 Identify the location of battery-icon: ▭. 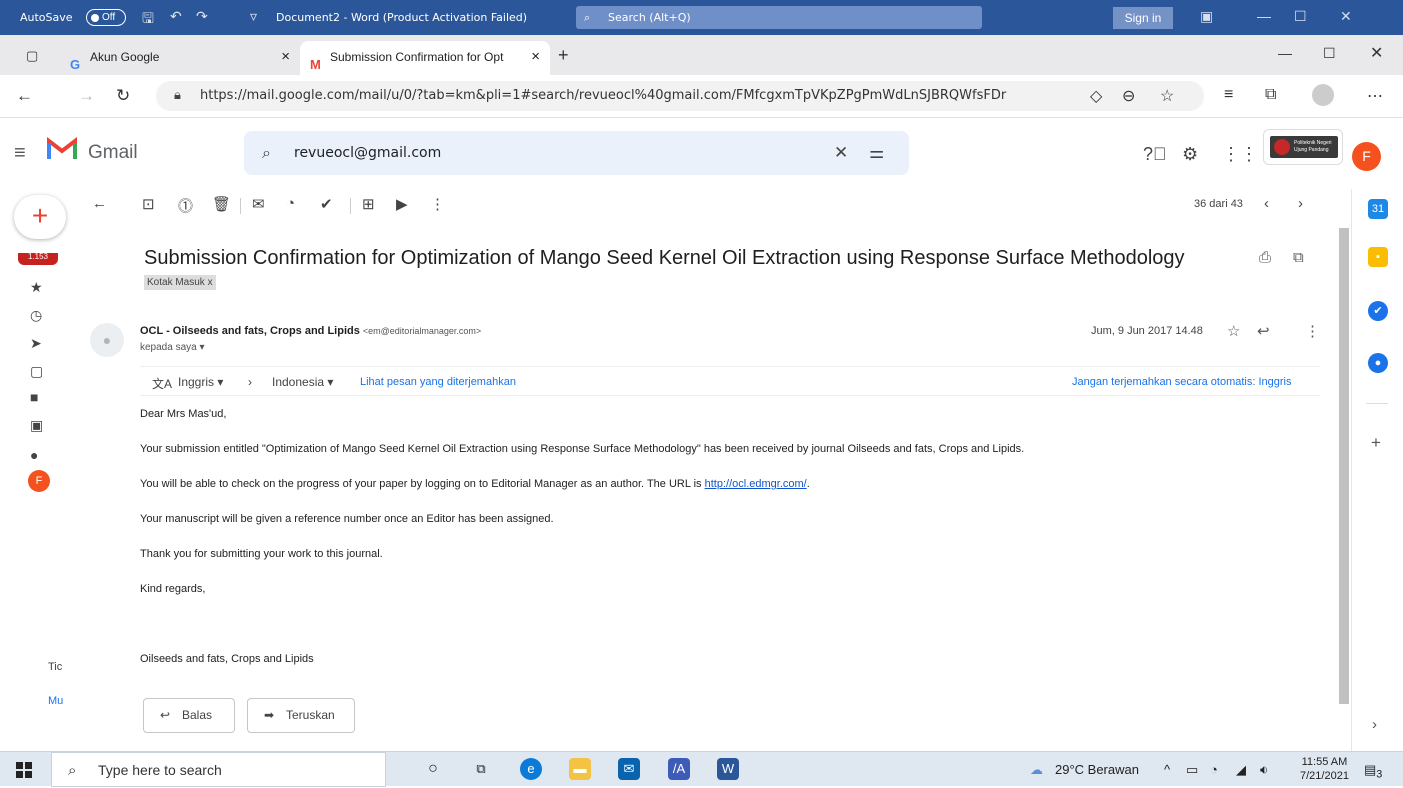
(1192, 770).